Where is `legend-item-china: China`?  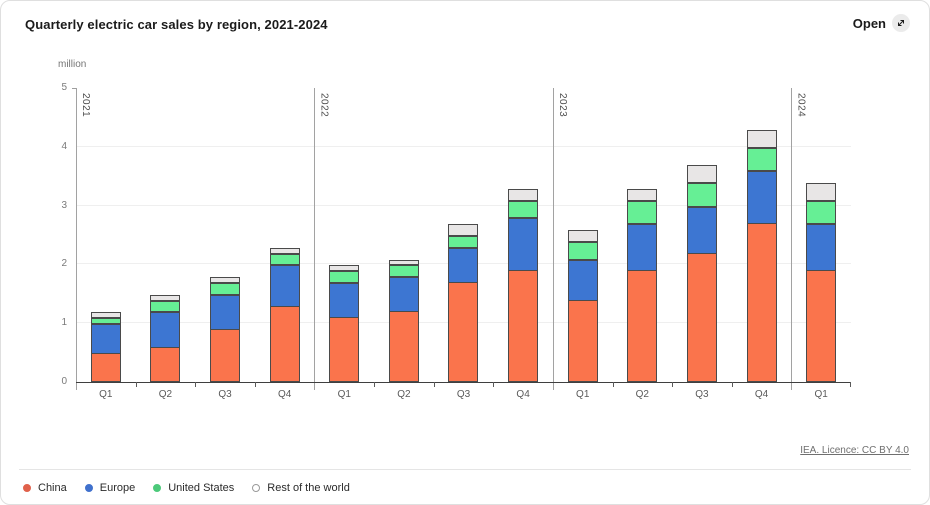
legend-item-china: China is located at coordinates (45, 488).